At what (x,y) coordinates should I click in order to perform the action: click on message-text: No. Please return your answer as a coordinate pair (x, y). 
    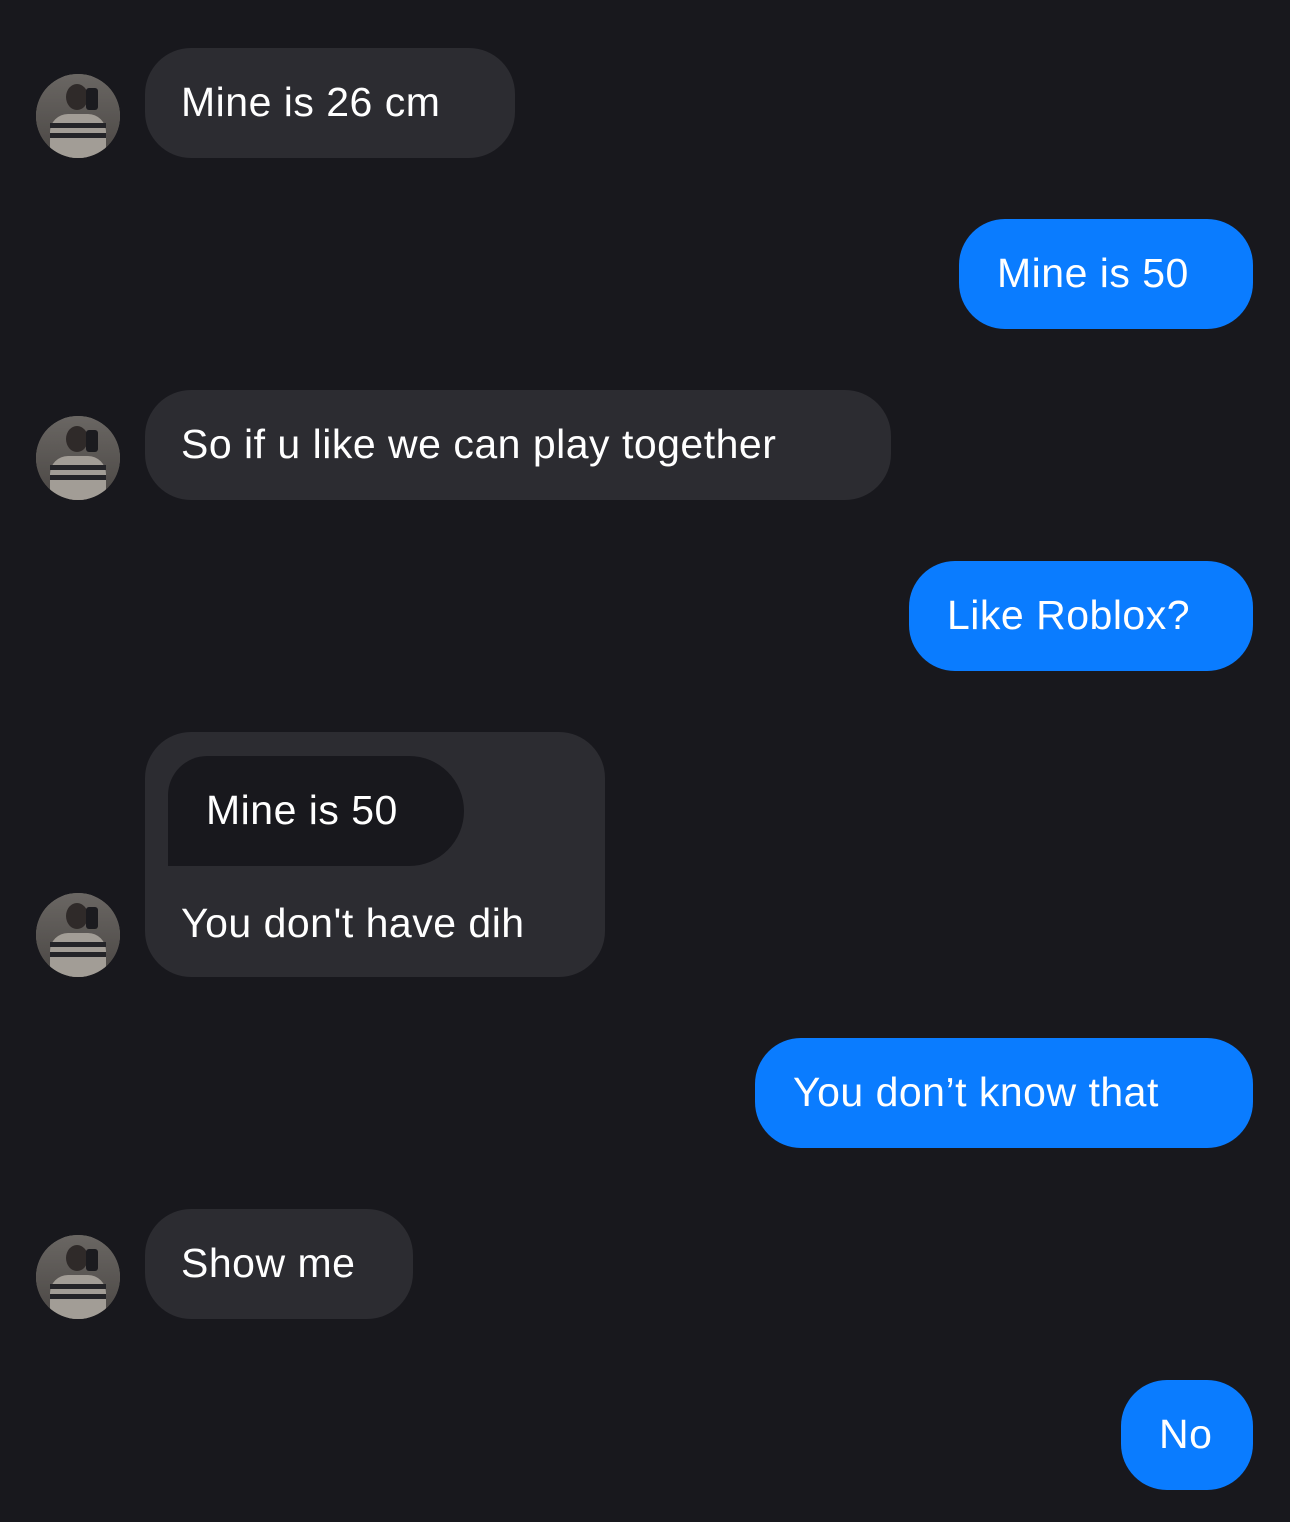
    Looking at the image, I should click on (1186, 1434).